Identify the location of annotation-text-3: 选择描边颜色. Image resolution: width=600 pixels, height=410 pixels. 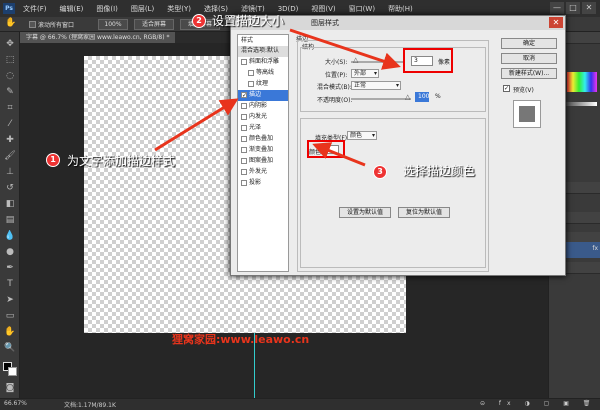
(439, 171).